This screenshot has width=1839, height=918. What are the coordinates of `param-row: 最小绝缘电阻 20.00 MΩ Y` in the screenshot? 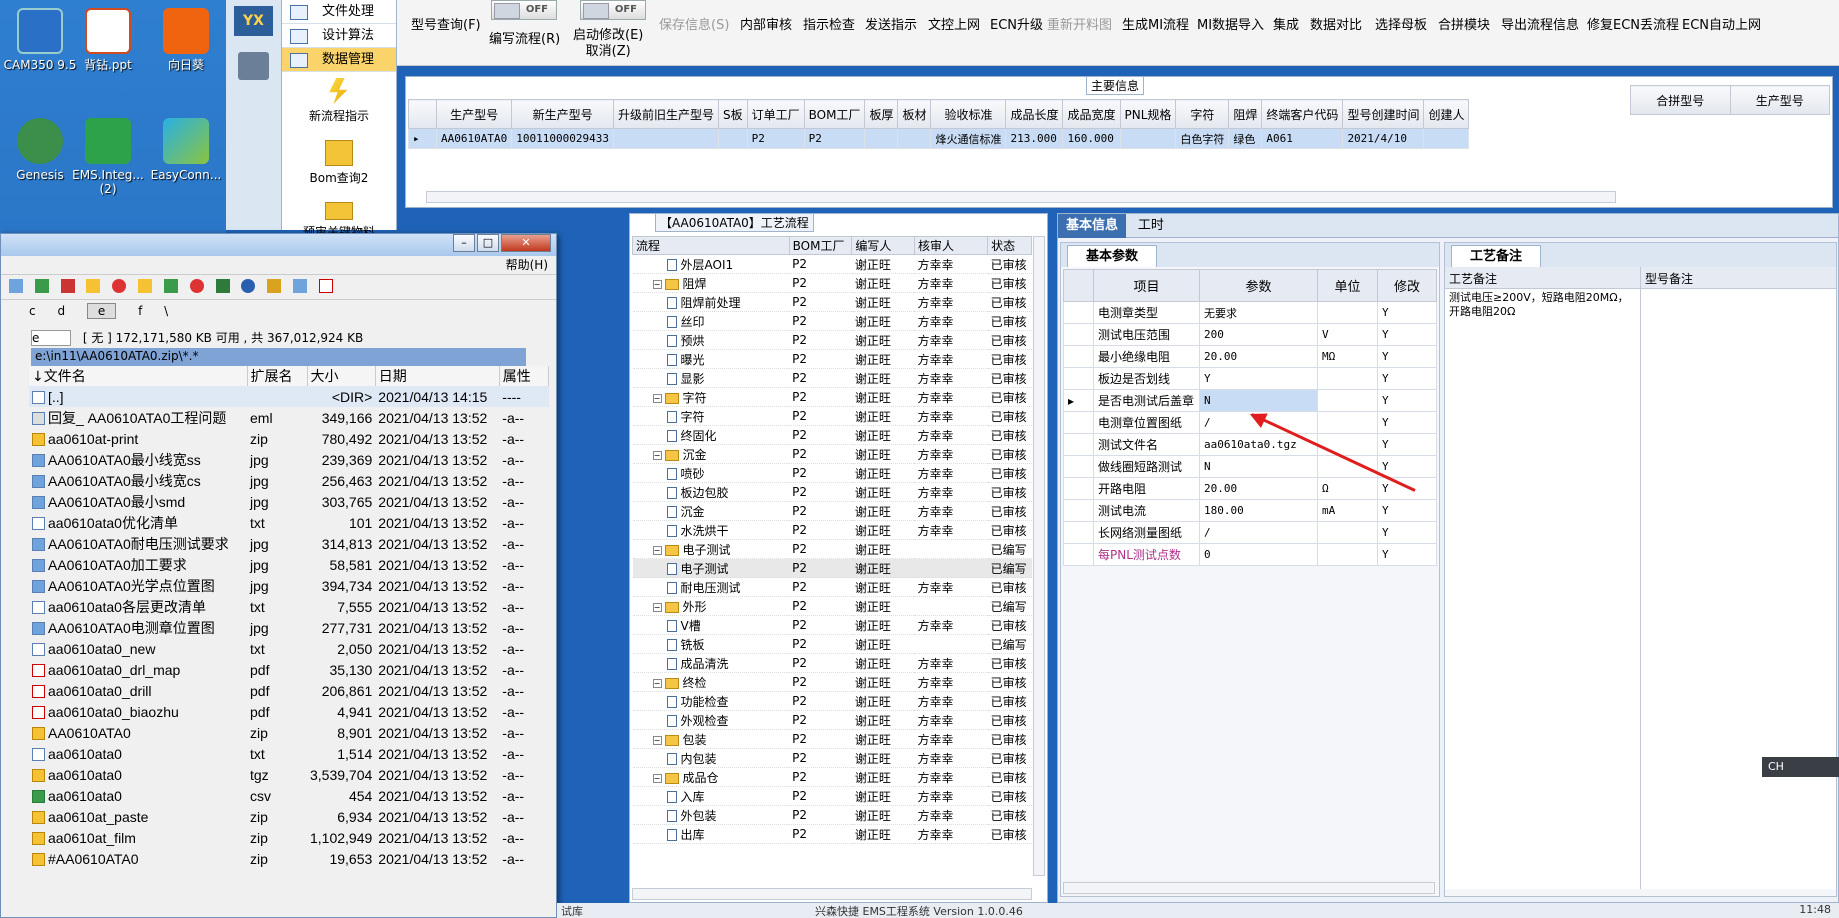 It's located at (1250, 356).